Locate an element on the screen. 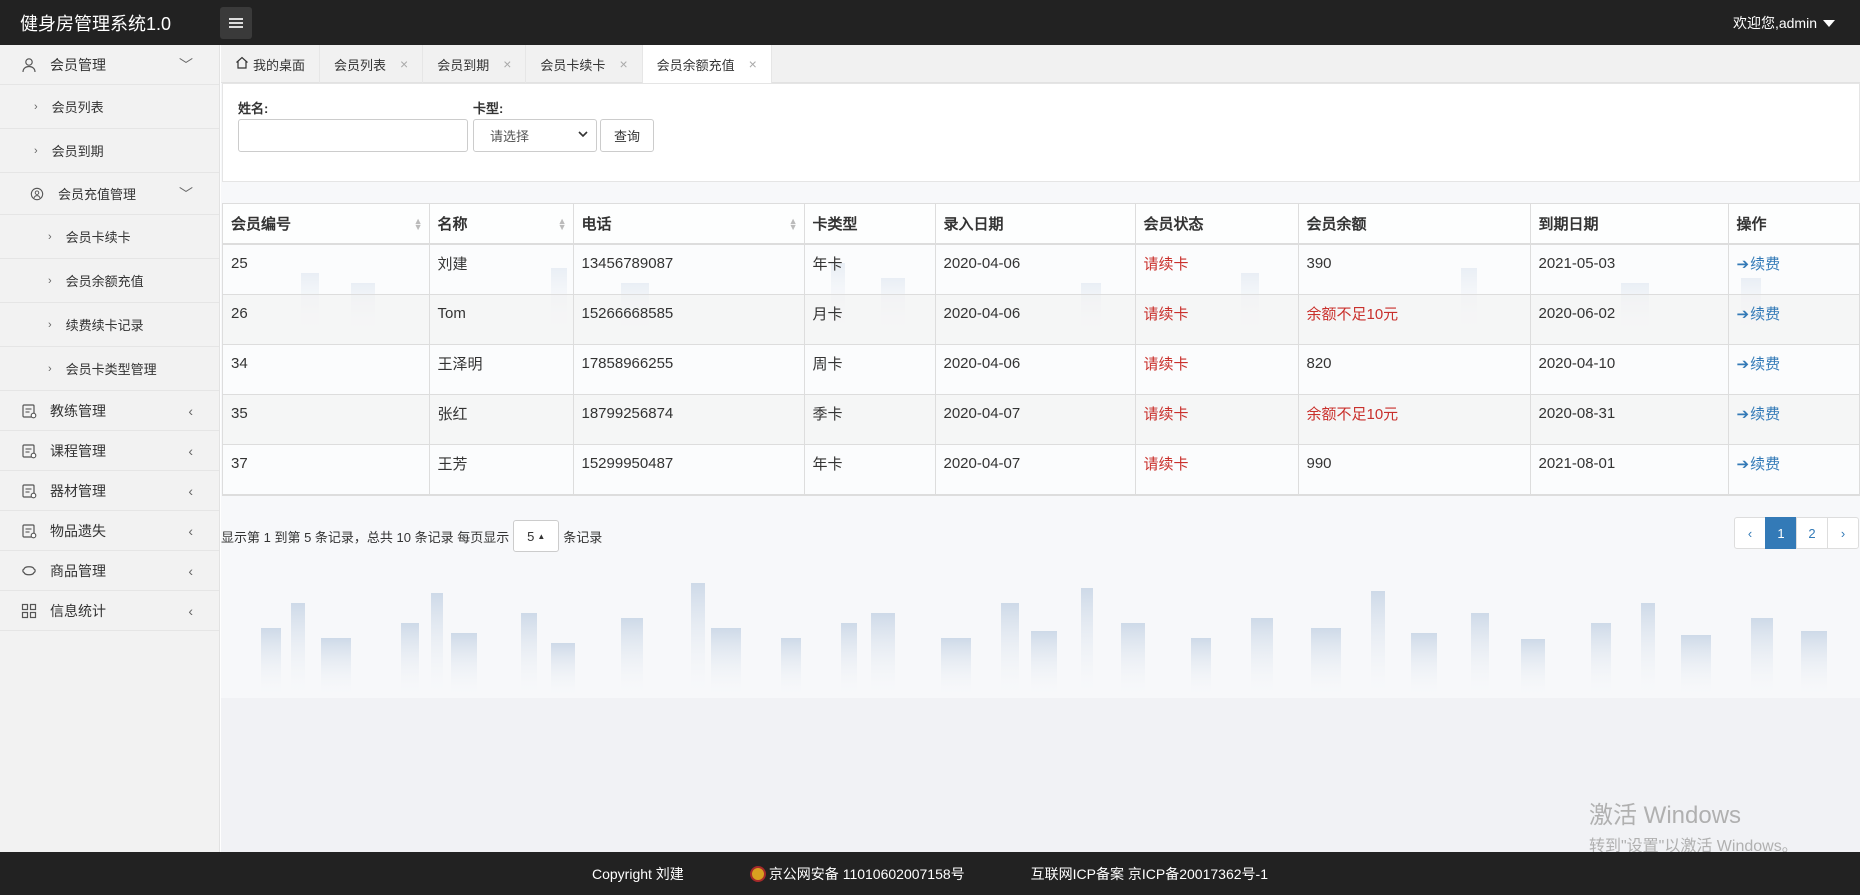 This screenshot has height=895, width=1860. cell-id: 26 is located at coordinates (326, 319).